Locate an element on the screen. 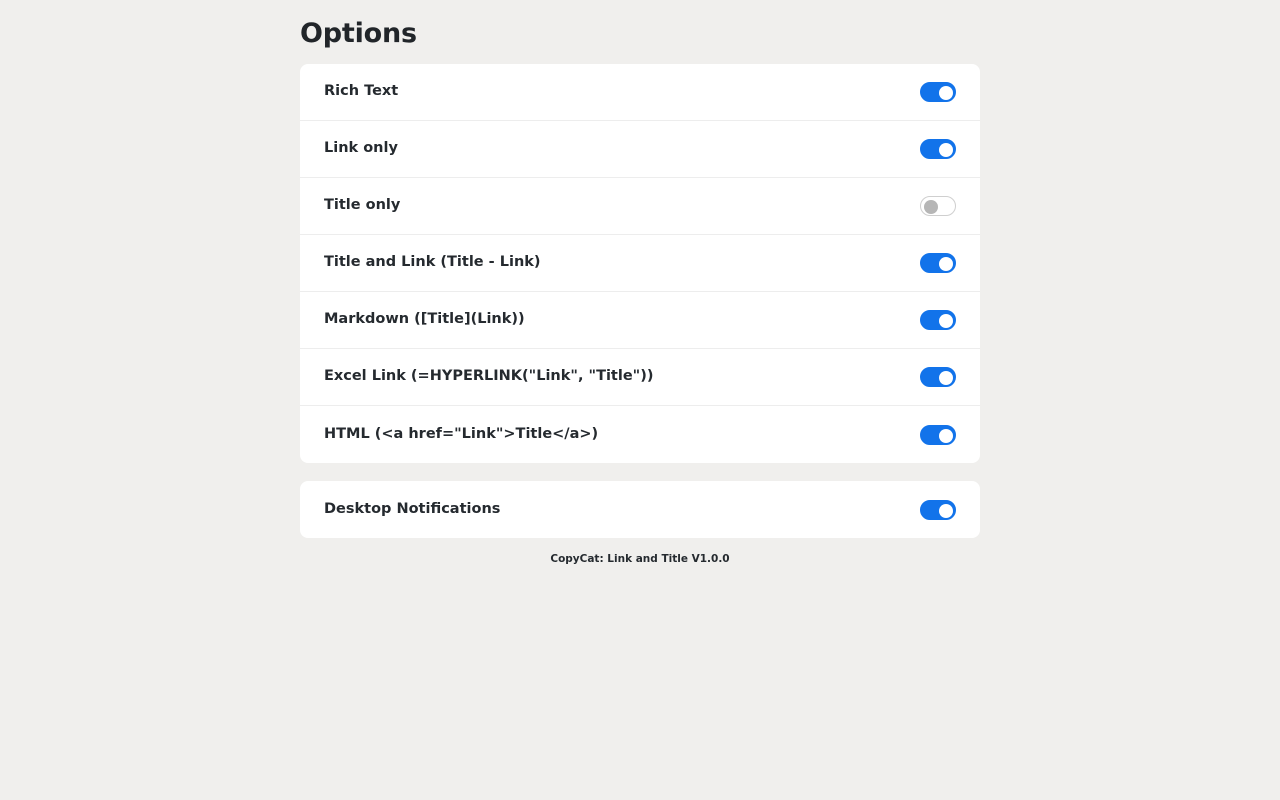 The height and width of the screenshot is (800, 1280). notification-options-card: Desktop Notifications is located at coordinates (640, 509).